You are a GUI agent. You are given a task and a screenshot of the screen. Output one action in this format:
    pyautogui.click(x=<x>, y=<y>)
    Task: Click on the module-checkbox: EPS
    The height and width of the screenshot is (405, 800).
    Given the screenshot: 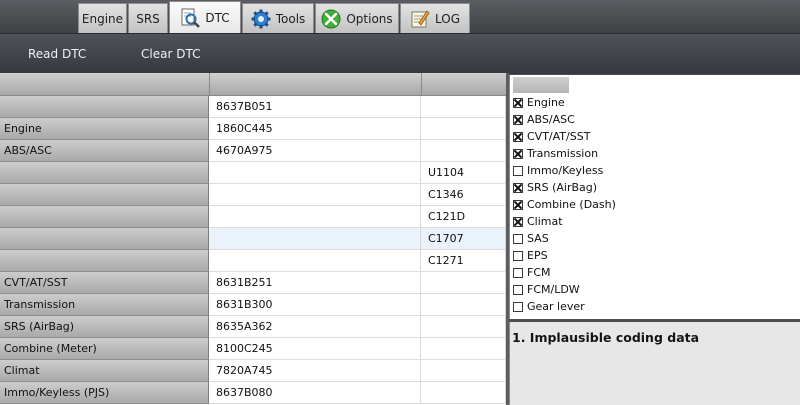 What is the action you would take?
    pyautogui.click(x=530, y=255)
    